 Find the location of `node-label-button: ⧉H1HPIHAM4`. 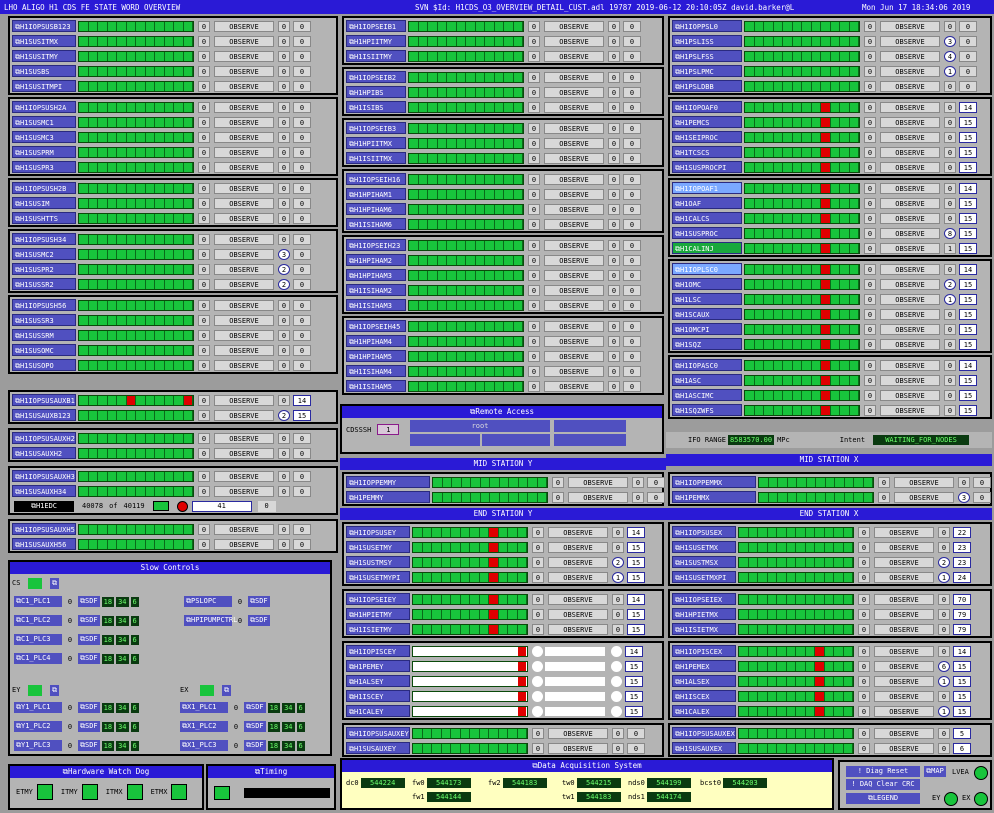

node-label-button: ⧉H1HPIHAM4 is located at coordinates (376, 341).